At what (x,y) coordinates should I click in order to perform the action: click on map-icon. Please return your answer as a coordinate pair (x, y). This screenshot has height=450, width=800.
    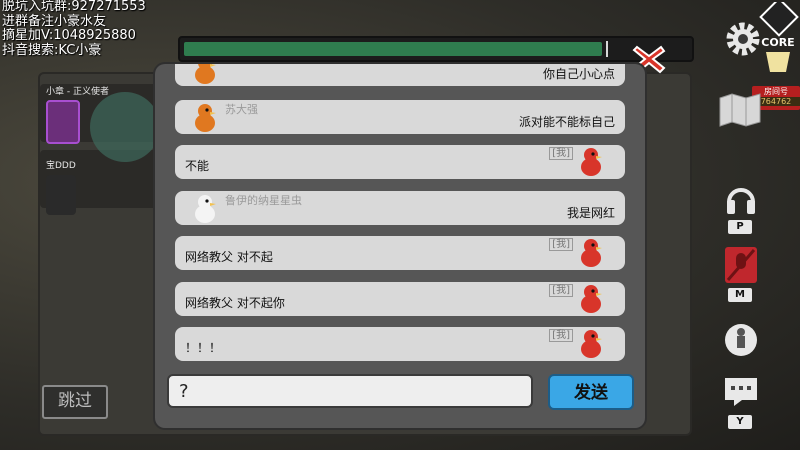
    Looking at the image, I should click on (740, 110).